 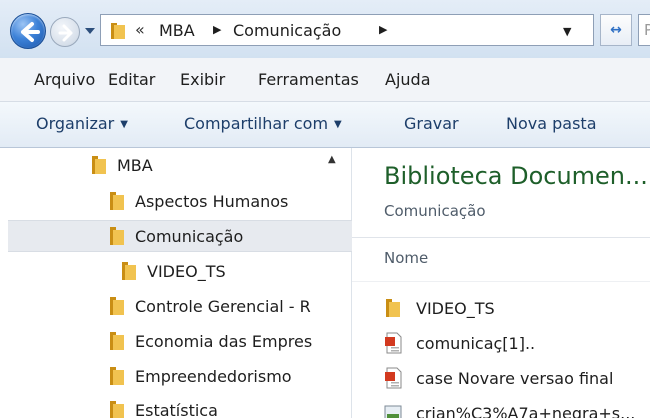 What do you see at coordinates (135, 165) in the screenshot?
I see `tree-item-label: MBA` at bounding box center [135, 165].